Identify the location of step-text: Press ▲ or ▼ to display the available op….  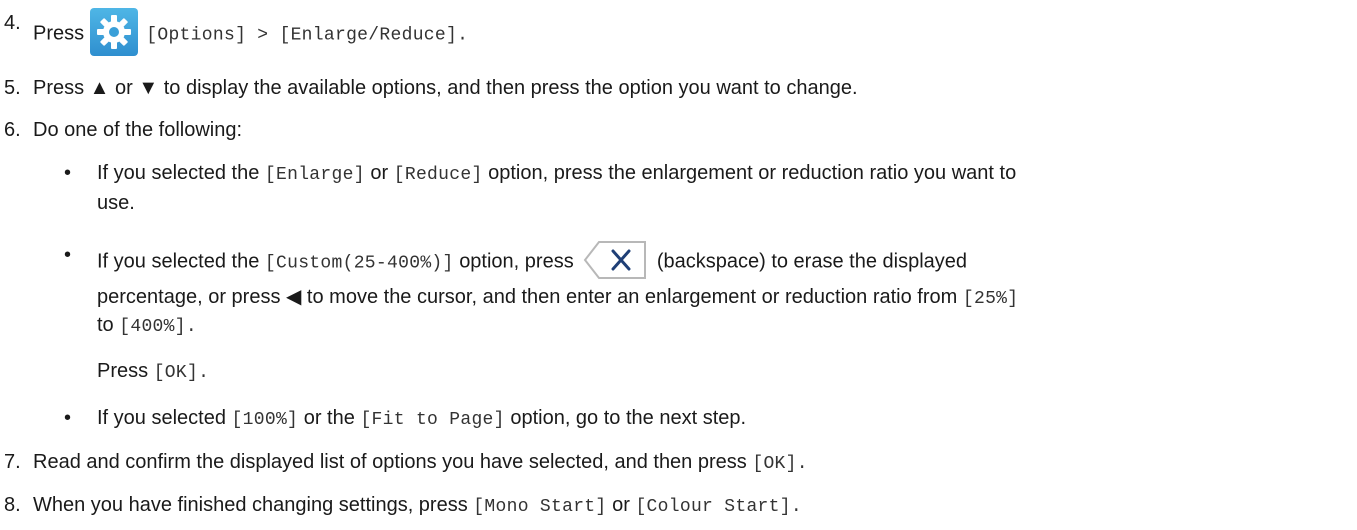
(445, 88).